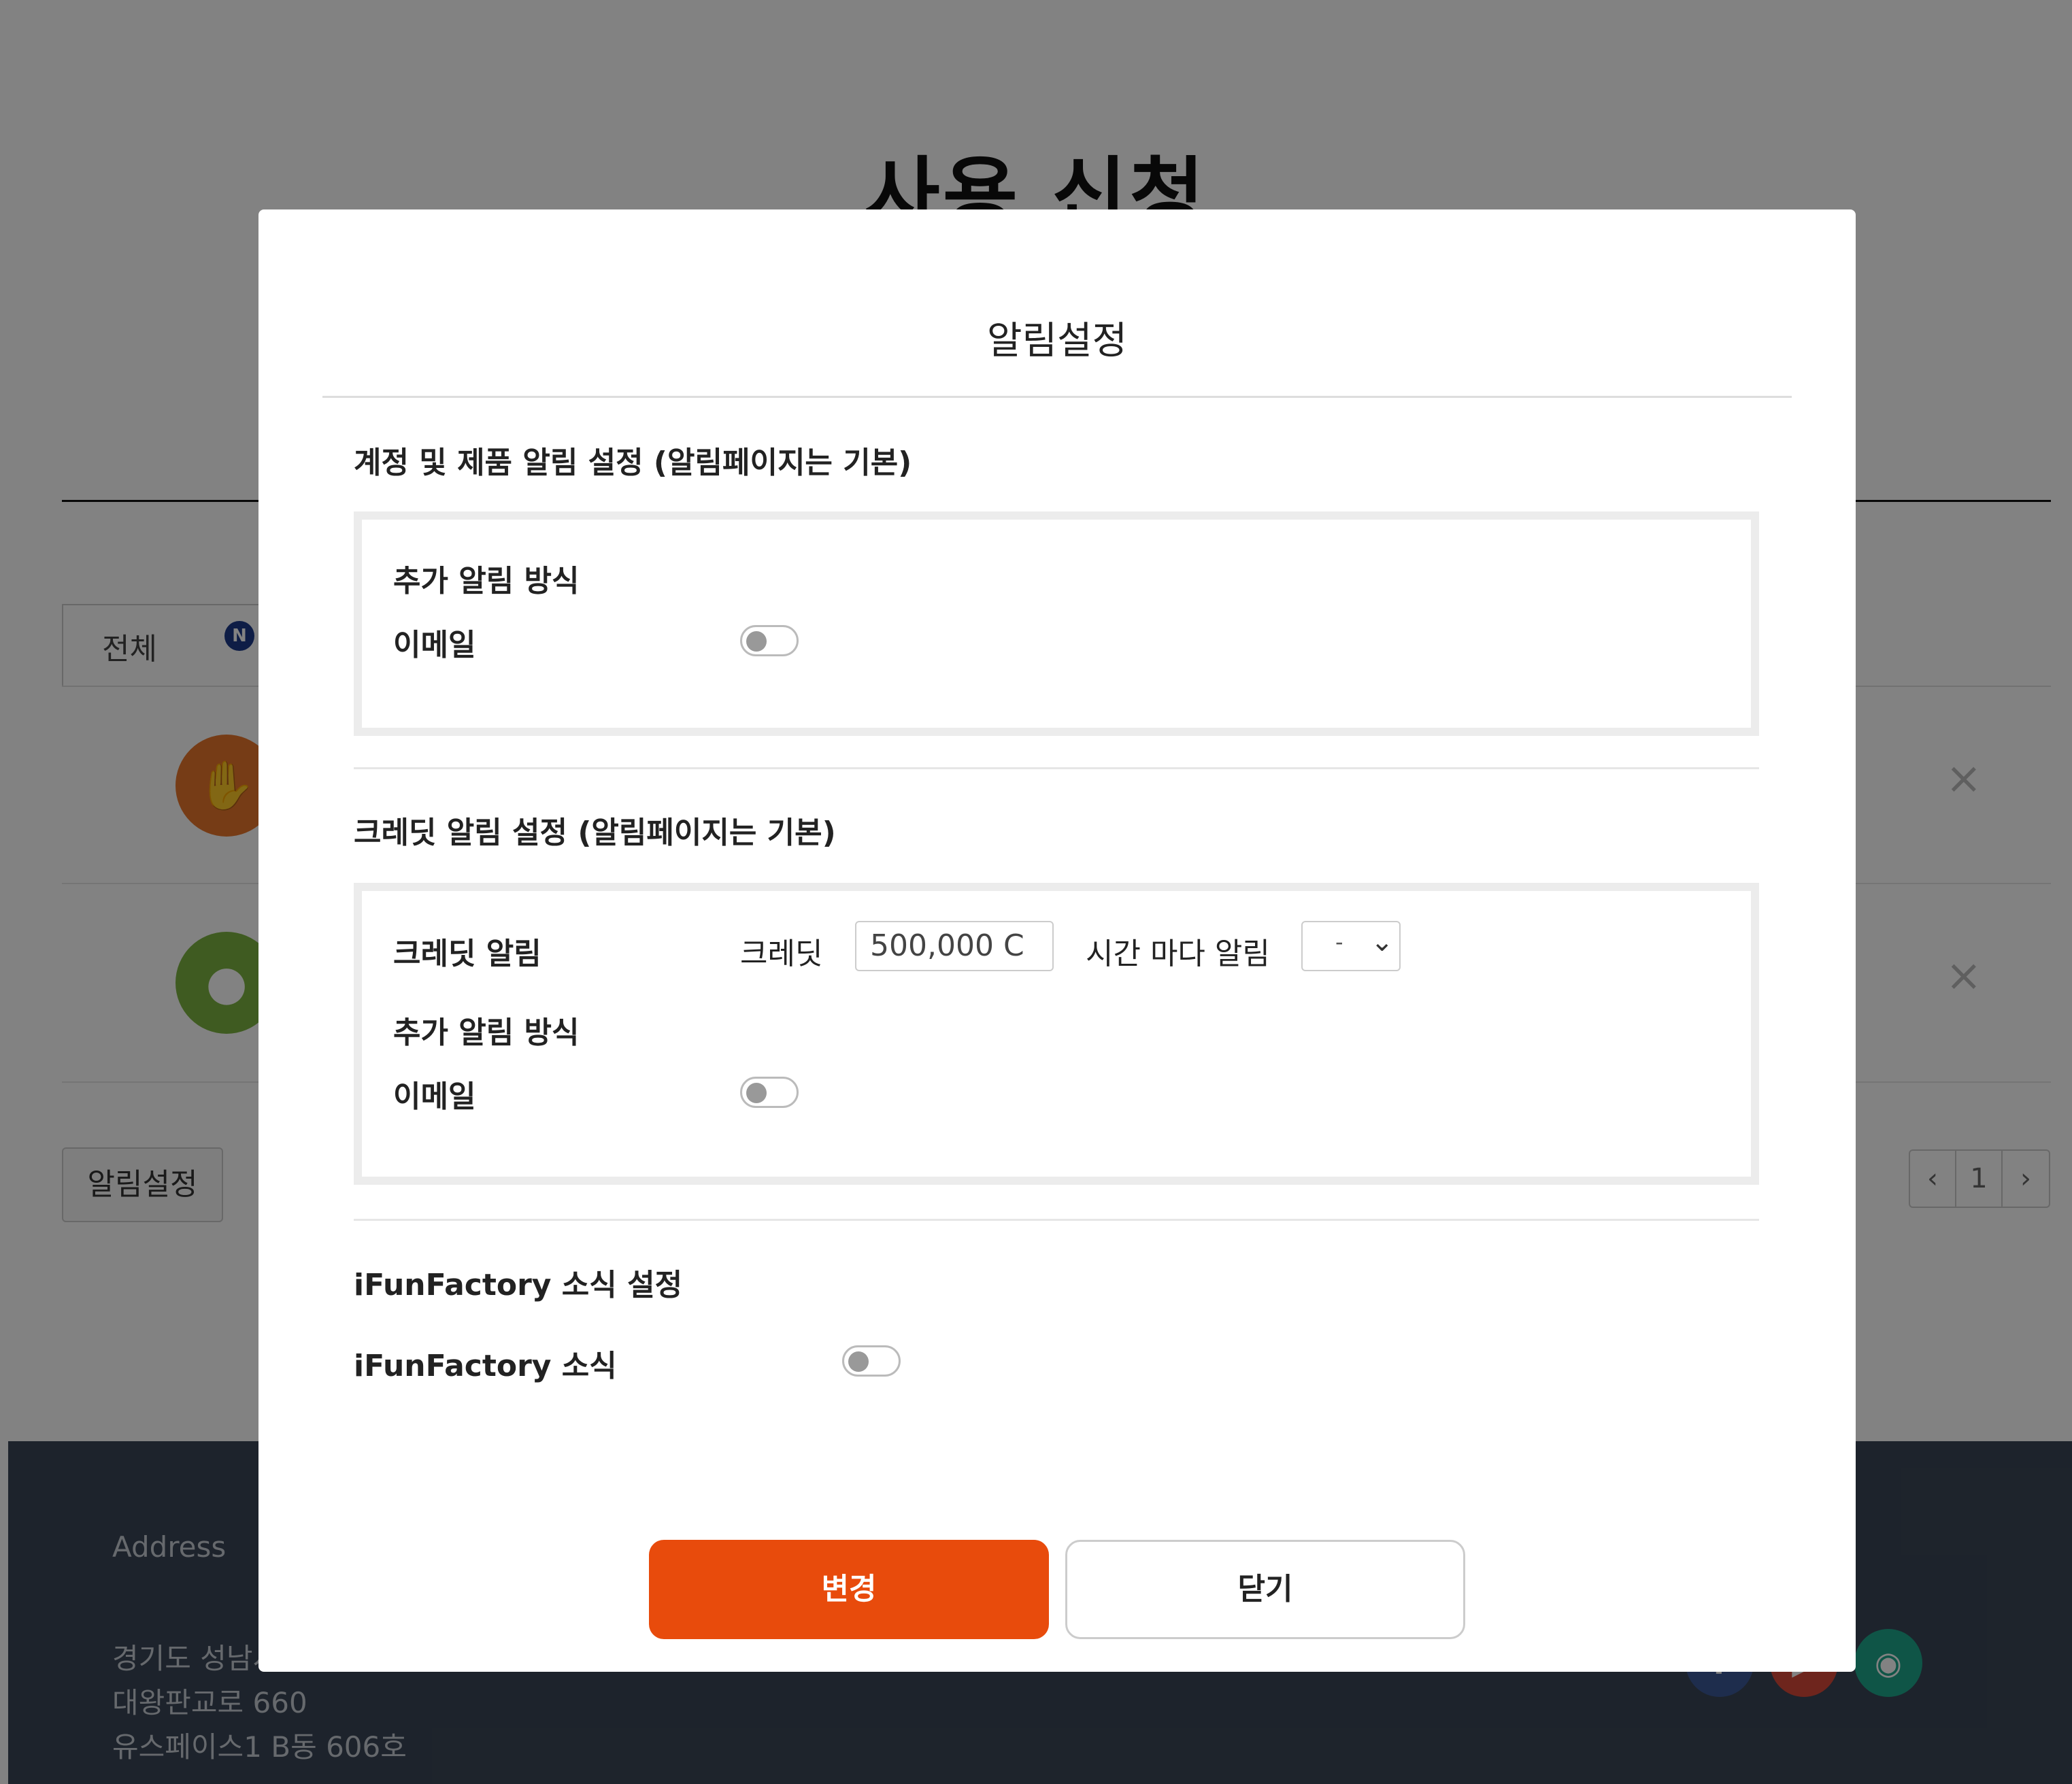 The width and height of the screenshot is (2072, 1784). Describe the element at coordinates (849, 1590) in the screenshot. I see `submit-button: 변경` at that location.